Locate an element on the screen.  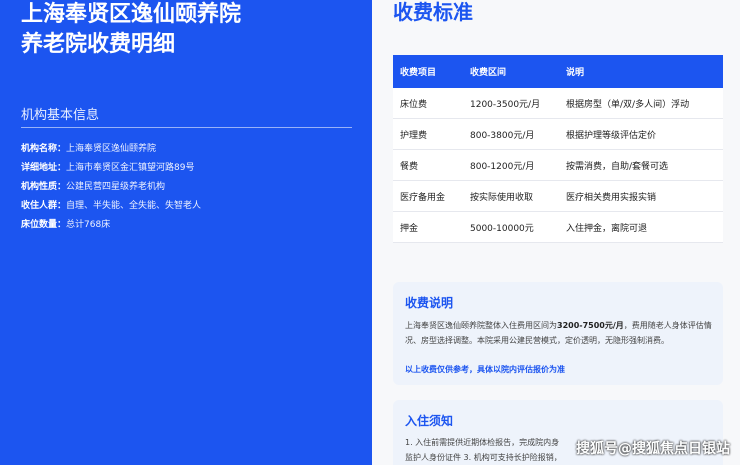
cell-note: 根据房型（单/双/多人间）浮动 is located at coordinates (628, 104).